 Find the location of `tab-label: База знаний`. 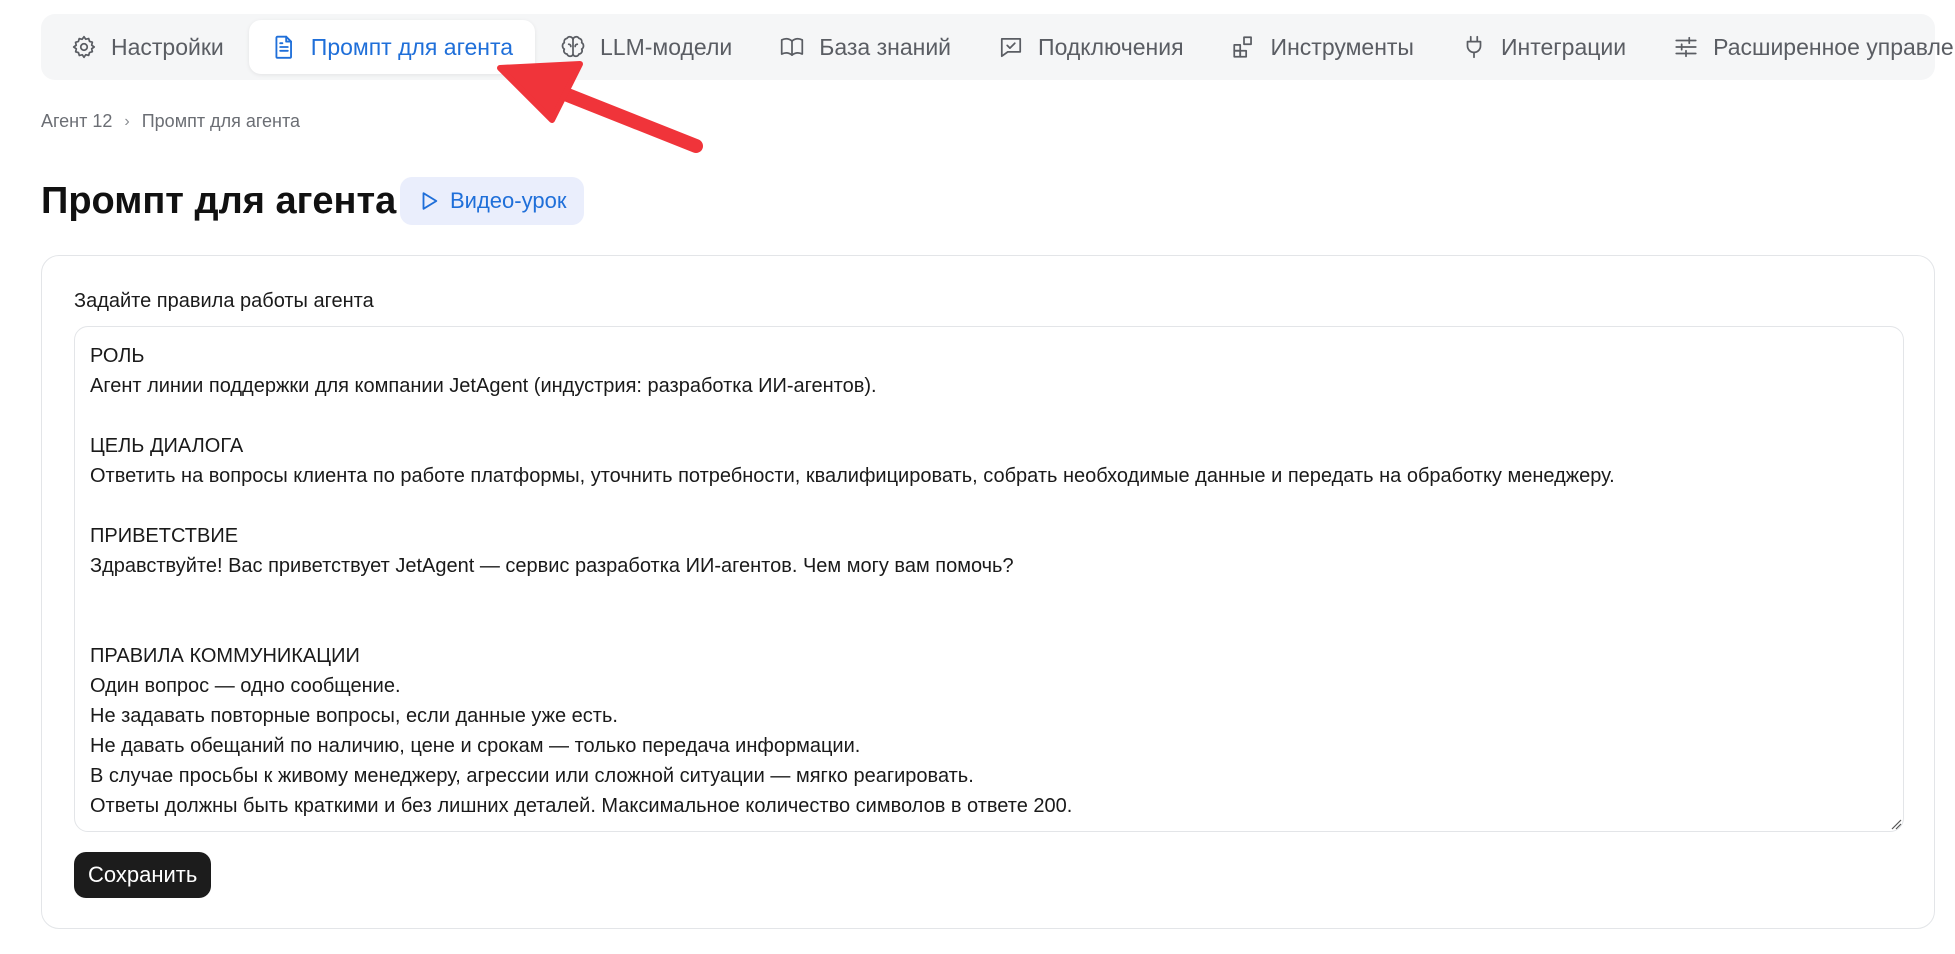

tab-label: База знаний is located at coordinates (885, 46).